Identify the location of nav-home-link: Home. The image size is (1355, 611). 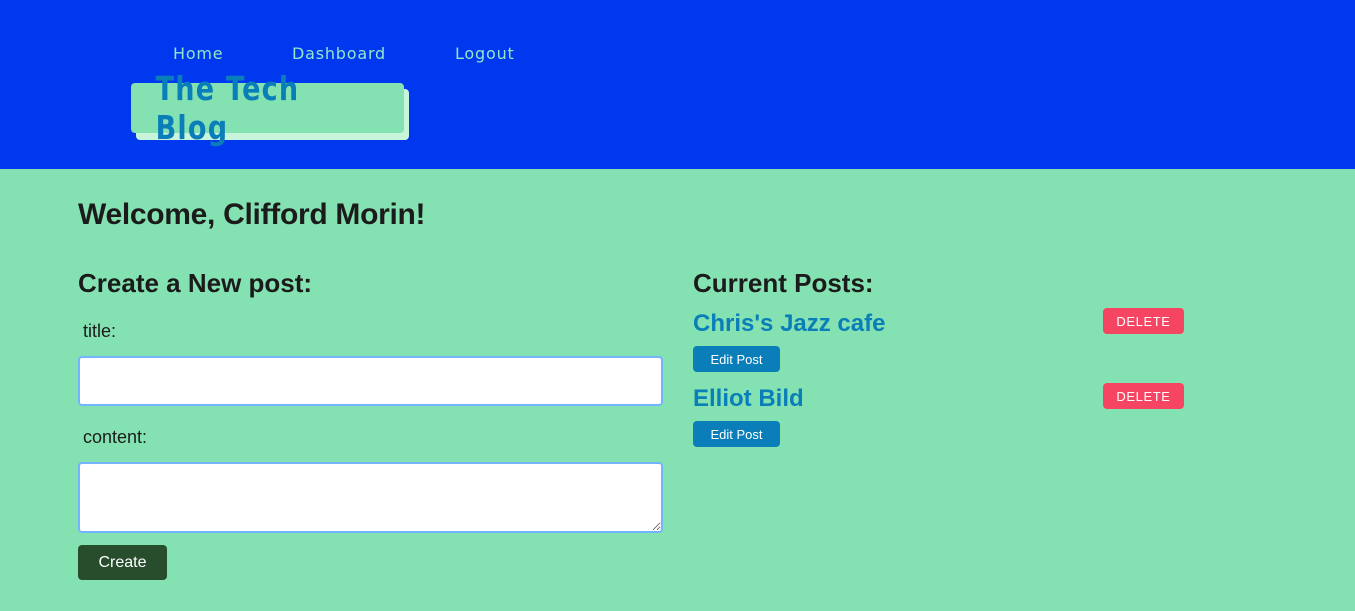
(198, 53).